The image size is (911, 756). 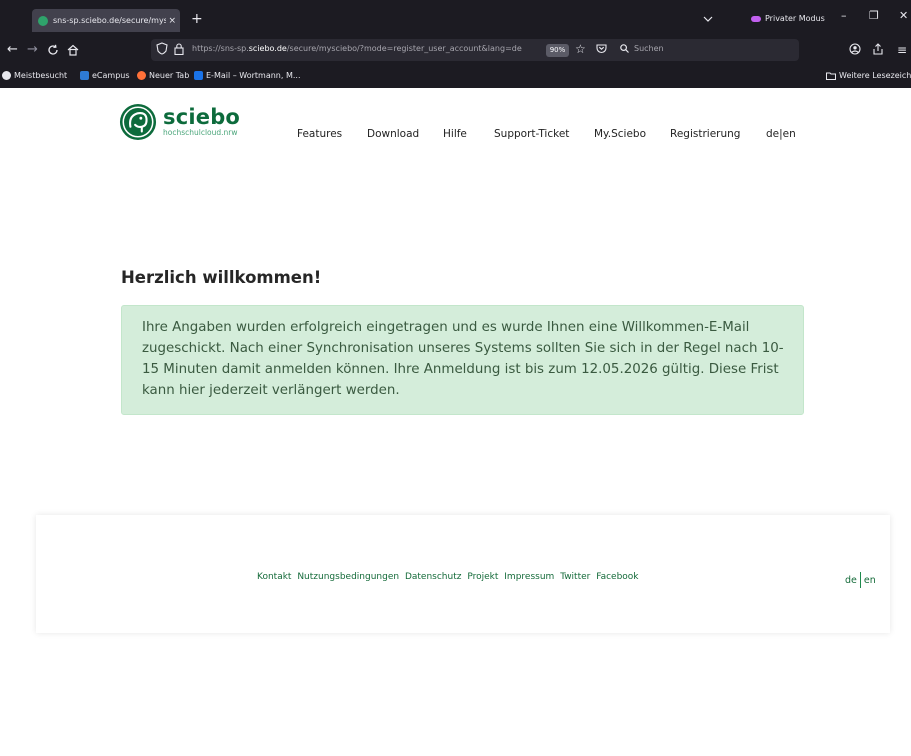 What do you see at coordinates (624, 48) in the screenshot?
I see `search-icon` at bounding box center [624, 48].